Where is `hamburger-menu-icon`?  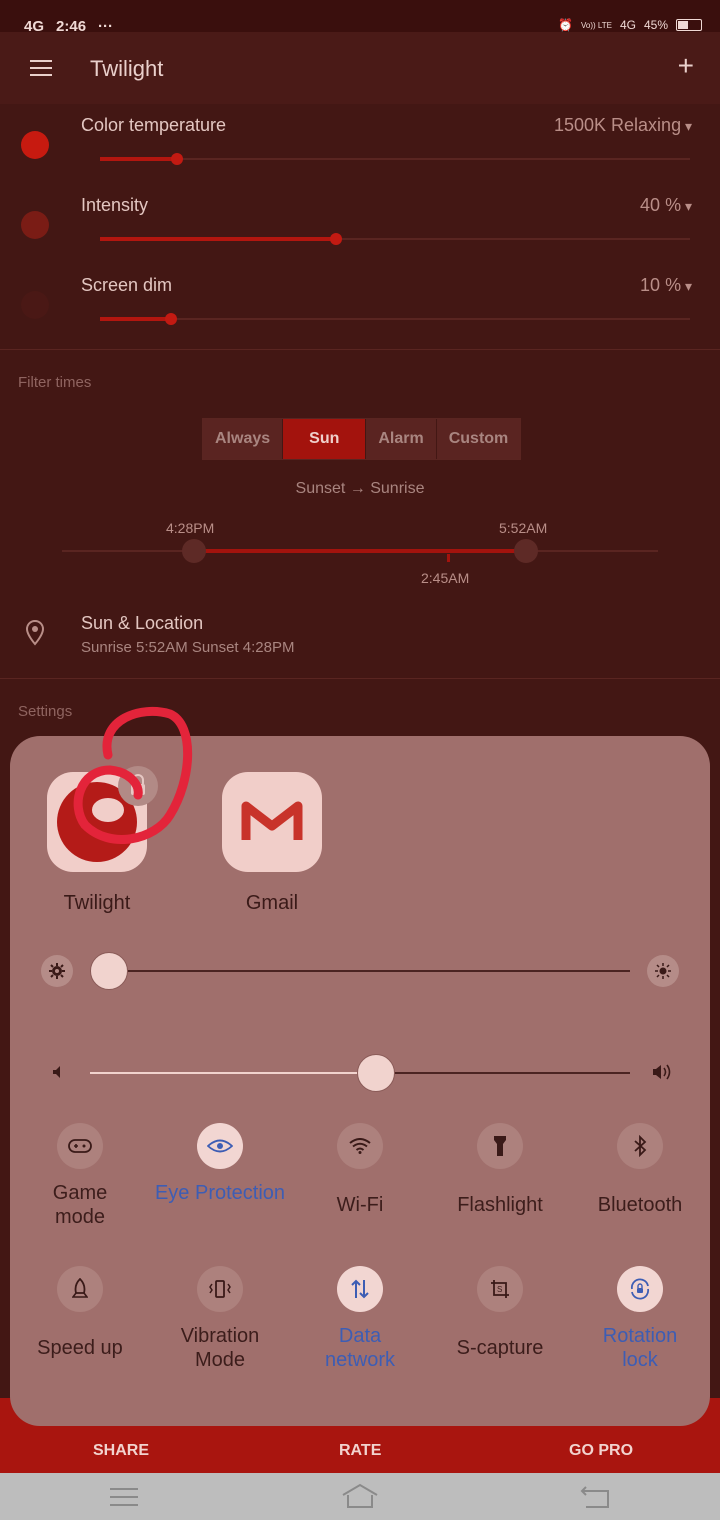 hamburger-menu-icon is located at coordinates (41, 68).